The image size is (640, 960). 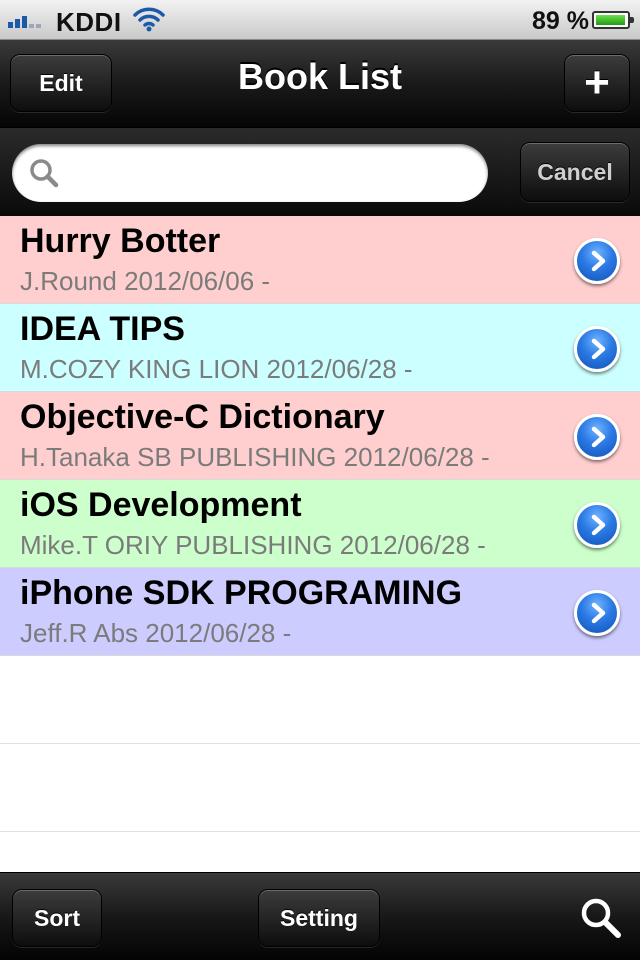 I want to click on signal-bars-icon, so click(x=24, y=20).